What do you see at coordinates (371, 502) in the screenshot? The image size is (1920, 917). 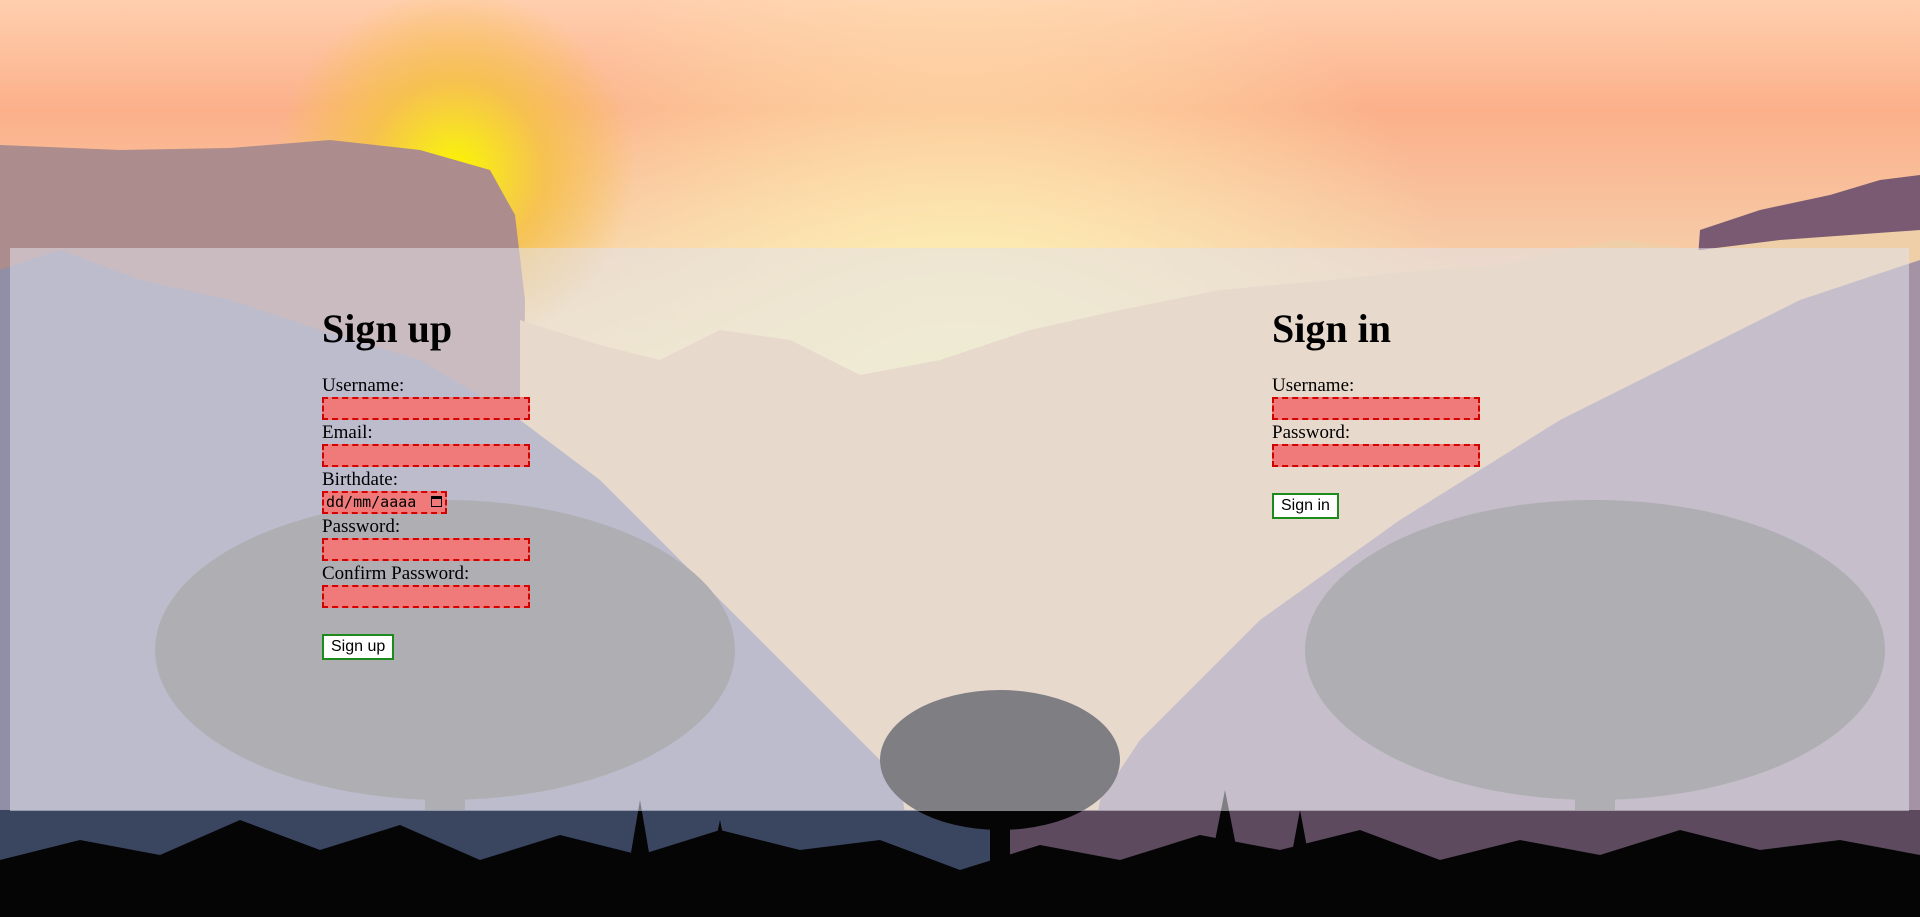 I see `birthdate-placeholder: dd/mm/aaaa` at bounding box center [371, 502].